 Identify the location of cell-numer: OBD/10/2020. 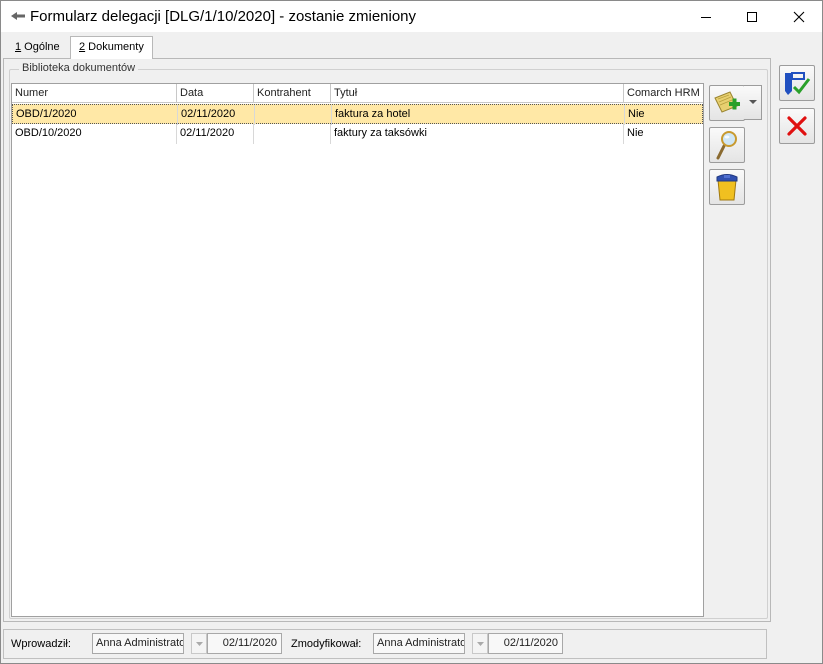
(48, 133).